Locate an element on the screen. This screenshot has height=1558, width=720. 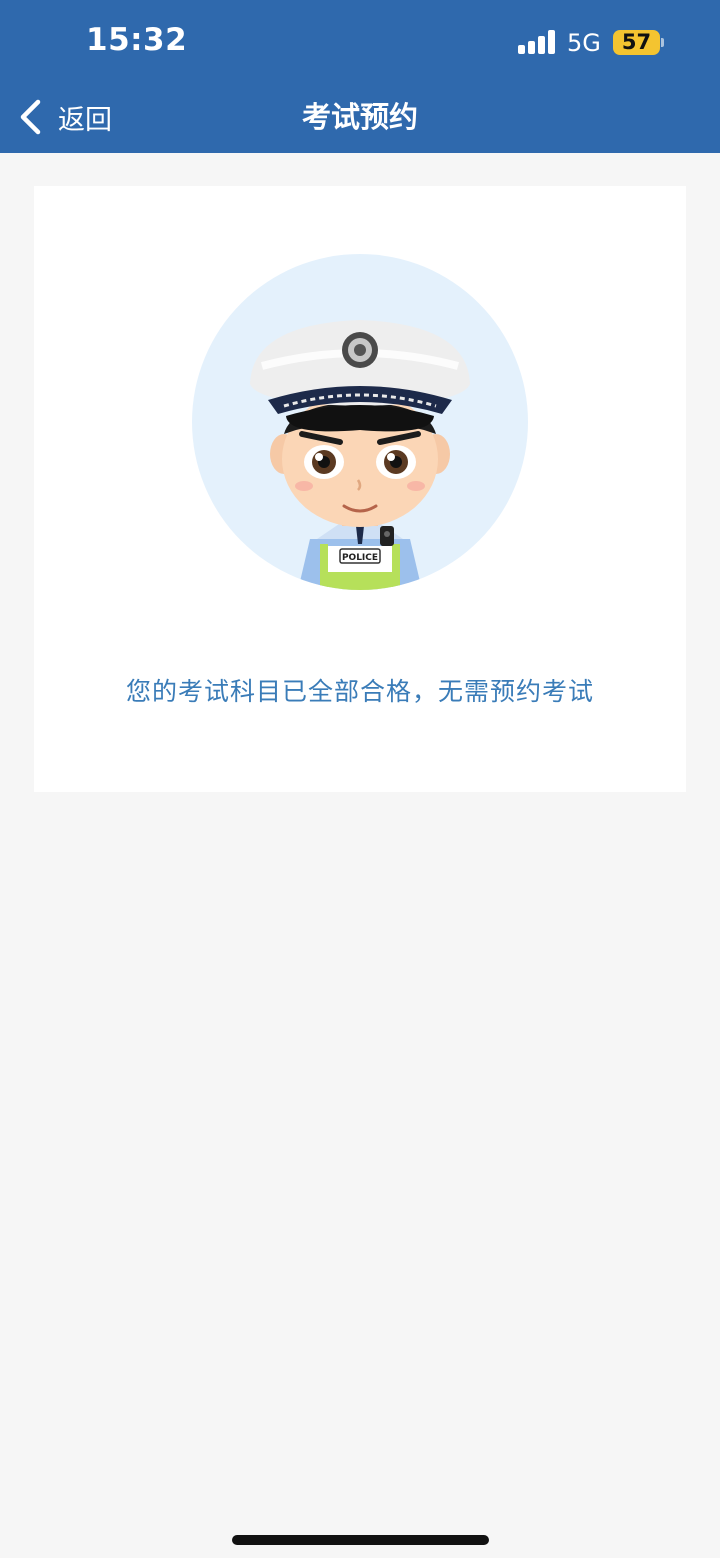
police-avatar: POLICE is located at coordinates (360, 422).